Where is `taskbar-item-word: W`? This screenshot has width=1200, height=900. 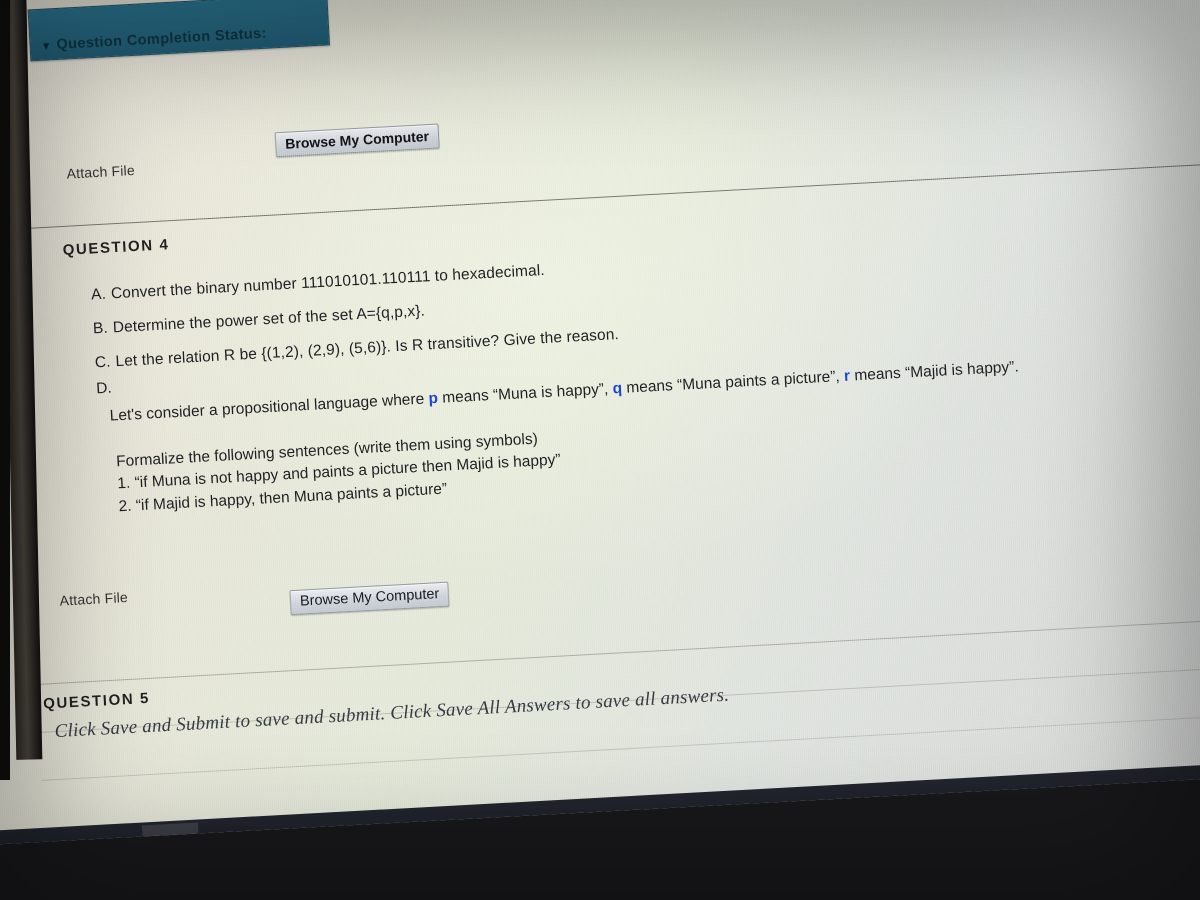 taskbar-item-word: W is located at coordinates (506, 825).